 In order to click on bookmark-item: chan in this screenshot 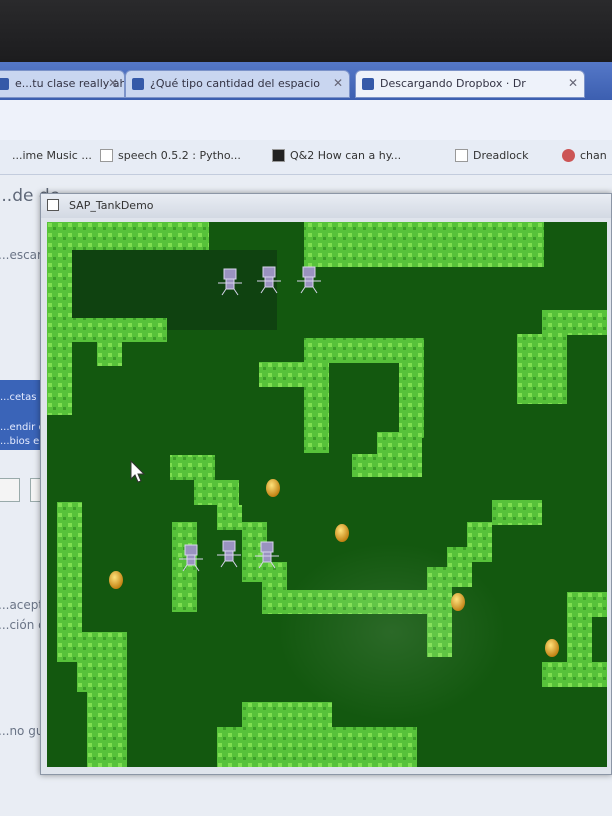, I will do `click(584, 155)`.